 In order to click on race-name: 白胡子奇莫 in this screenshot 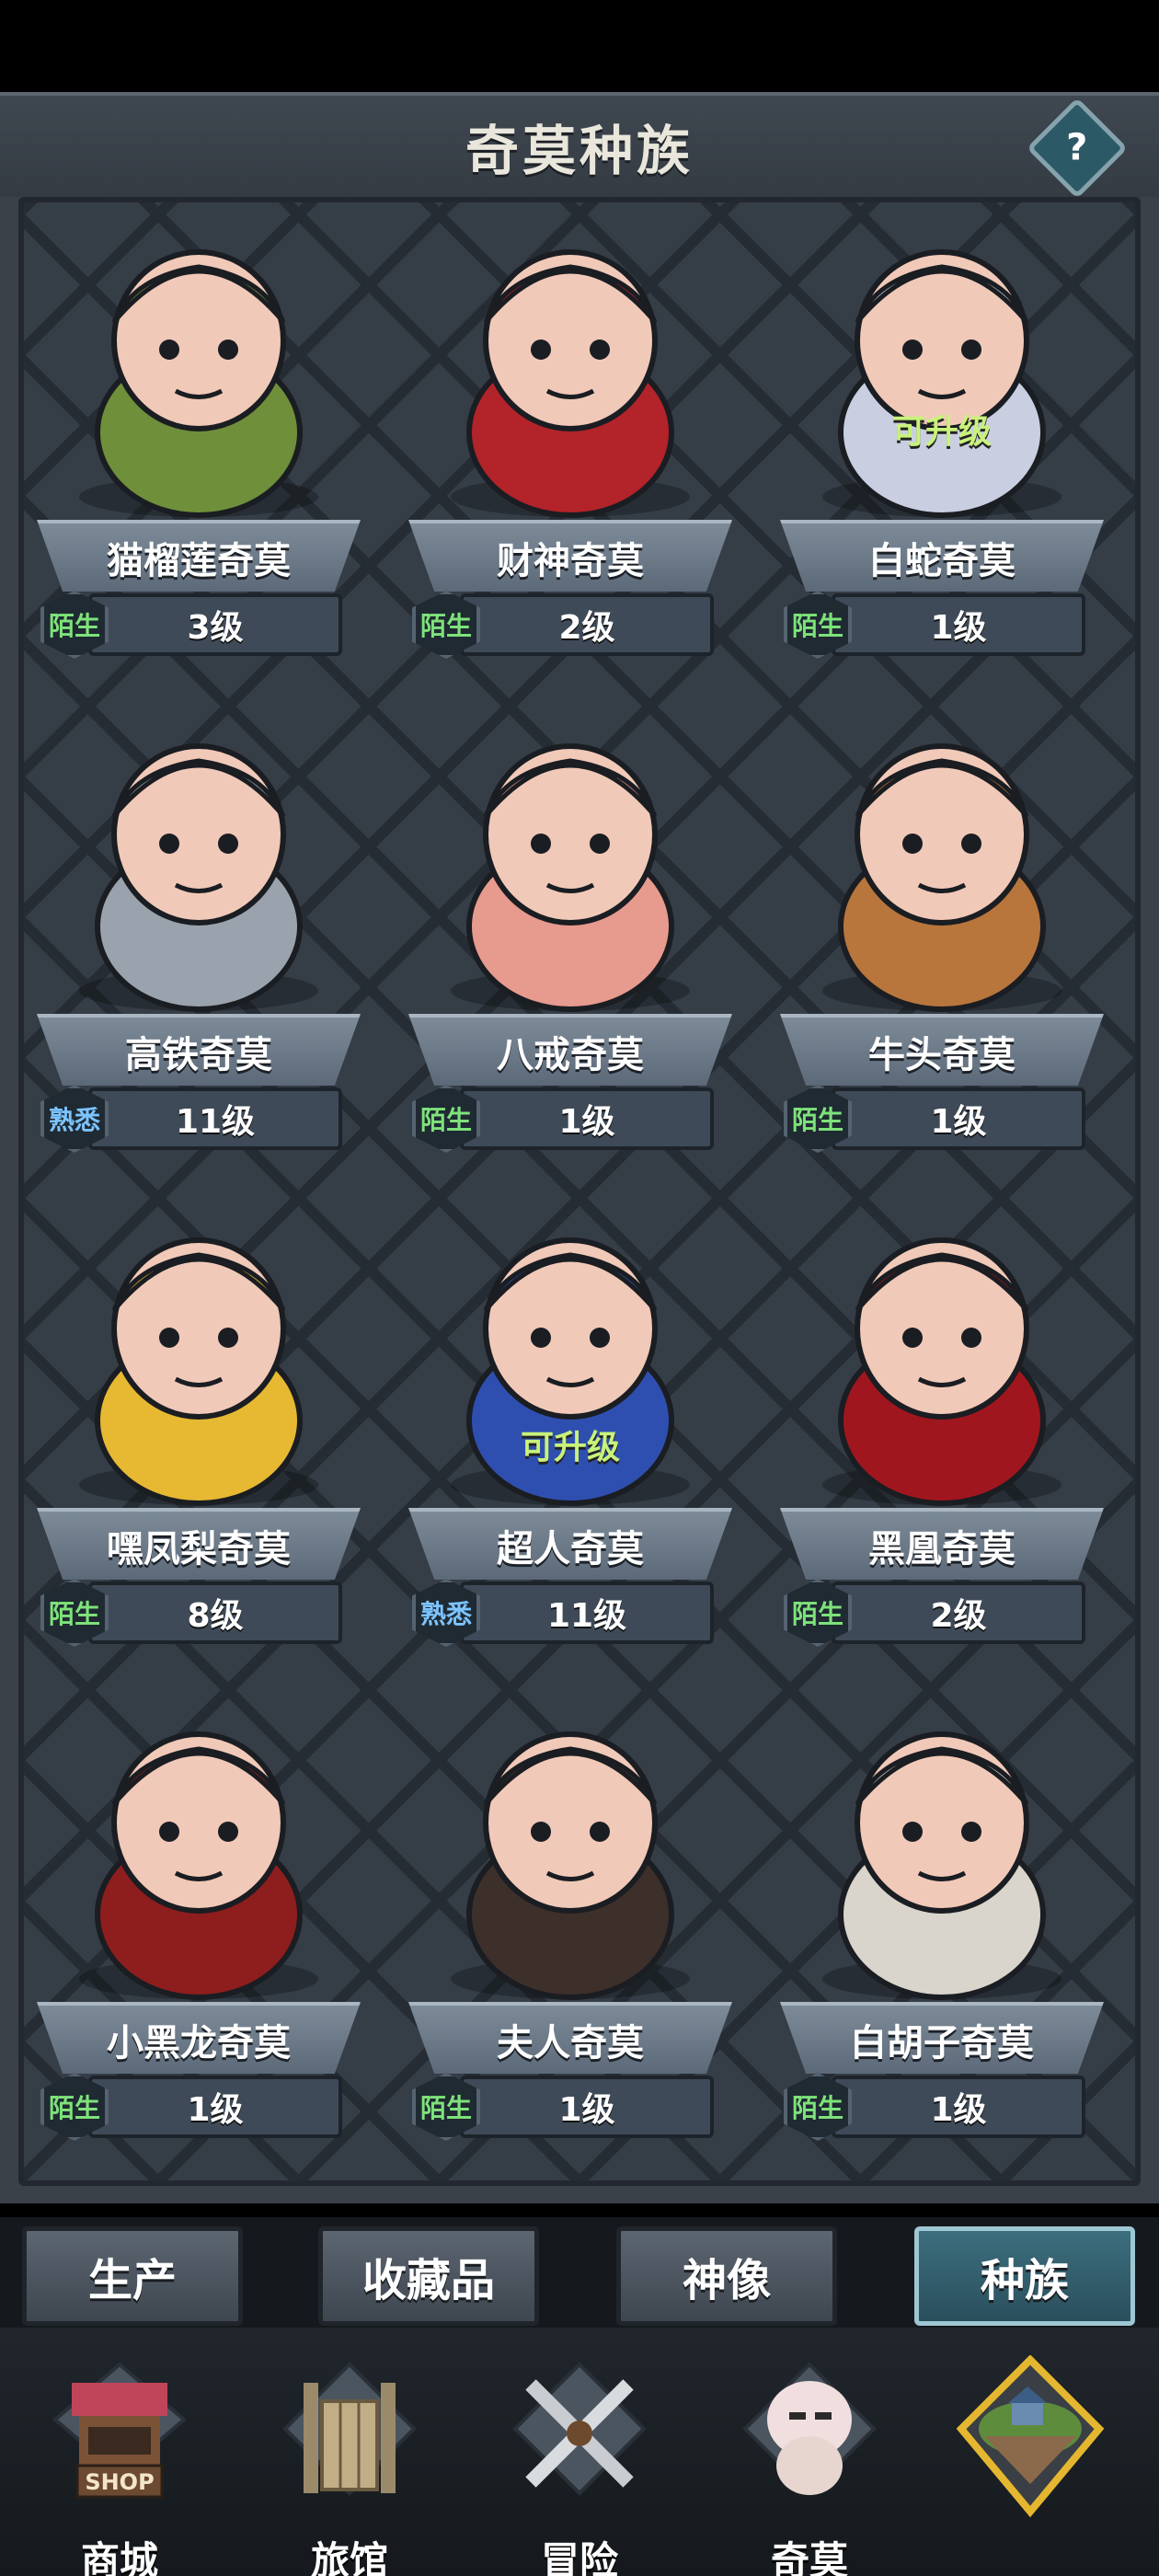, I will do `click(942, 2043)`.